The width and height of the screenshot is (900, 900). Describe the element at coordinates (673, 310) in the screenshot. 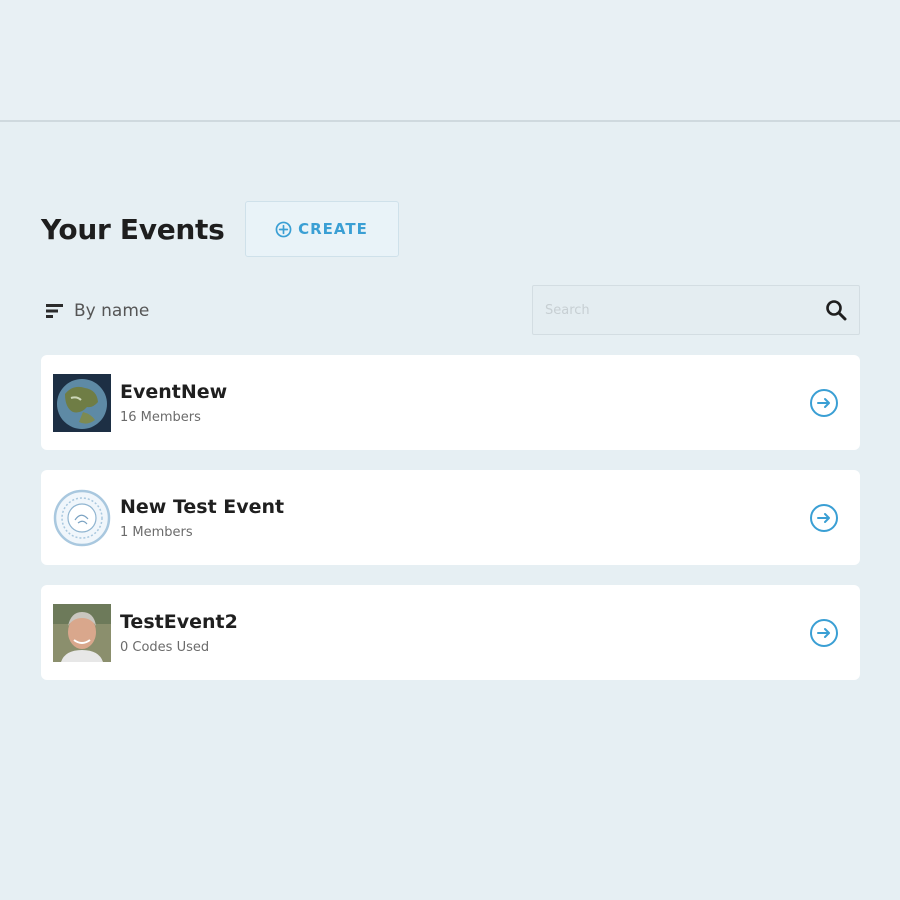

I see `search-input` at that location.